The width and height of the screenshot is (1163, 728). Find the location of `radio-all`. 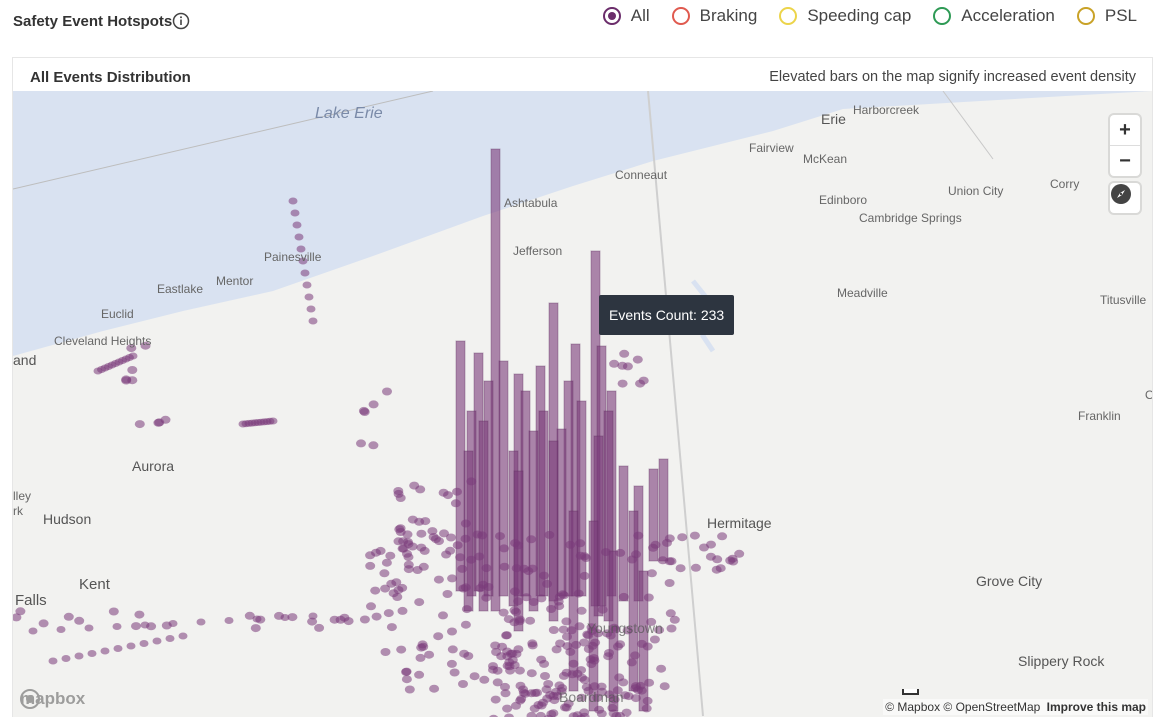

radio-all is located at coordinates (611, 16).